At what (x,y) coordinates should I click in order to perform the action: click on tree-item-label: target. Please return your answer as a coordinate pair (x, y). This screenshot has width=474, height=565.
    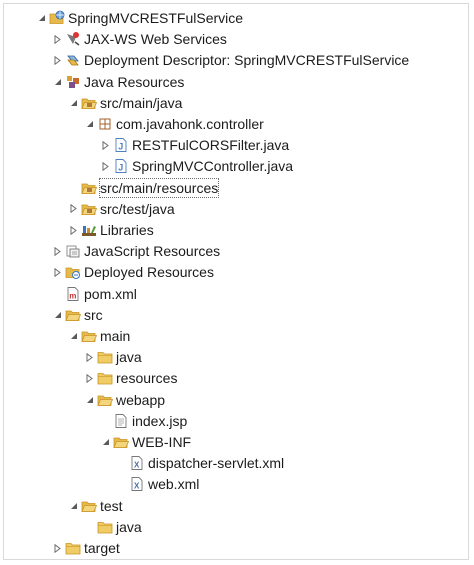
    Looking at the image, I should click on (102, 548).